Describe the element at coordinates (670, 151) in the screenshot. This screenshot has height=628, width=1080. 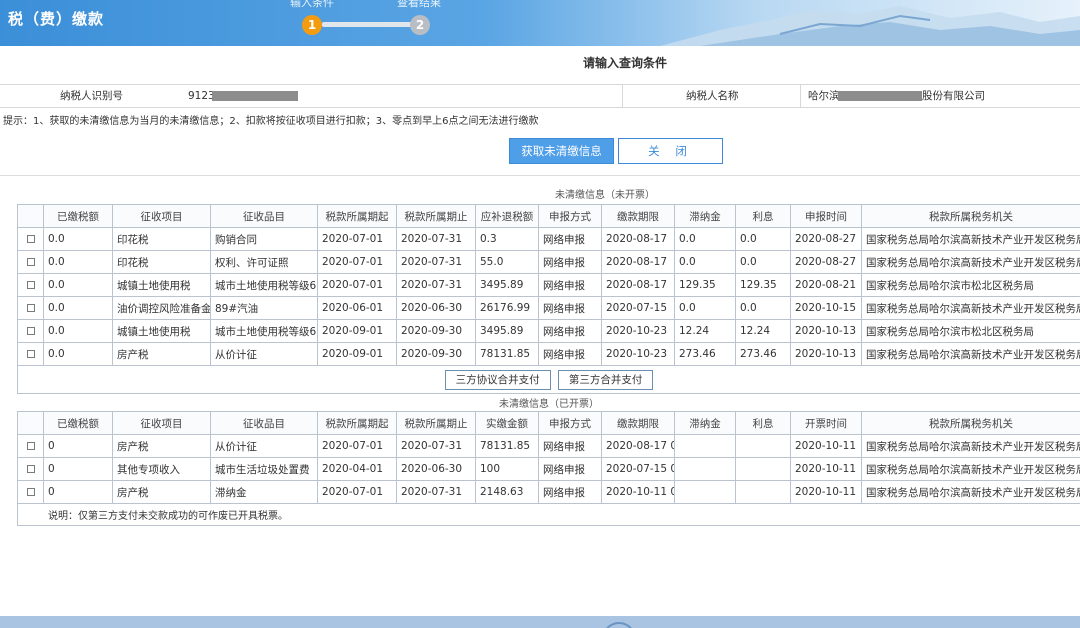
I see `close-button: 关 闭` at that location.